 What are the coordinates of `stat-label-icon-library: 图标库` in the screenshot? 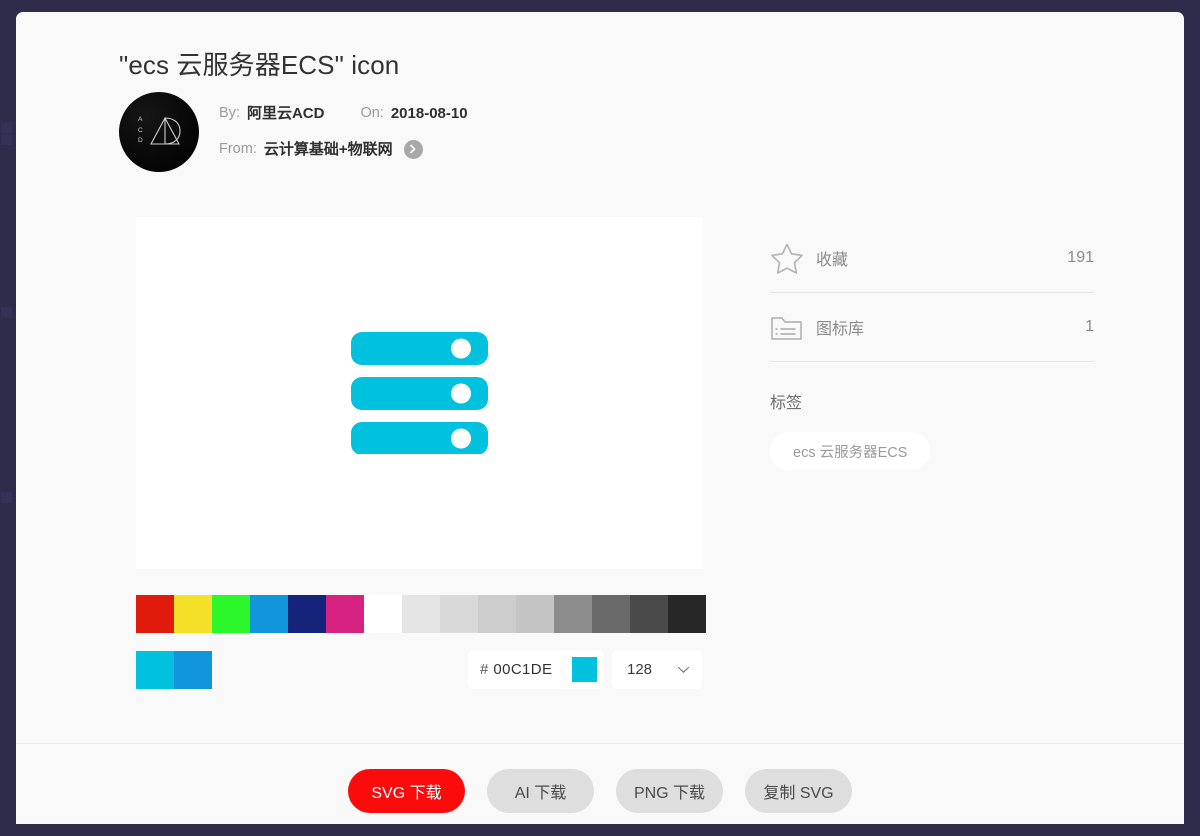 It's located at (840, 329).